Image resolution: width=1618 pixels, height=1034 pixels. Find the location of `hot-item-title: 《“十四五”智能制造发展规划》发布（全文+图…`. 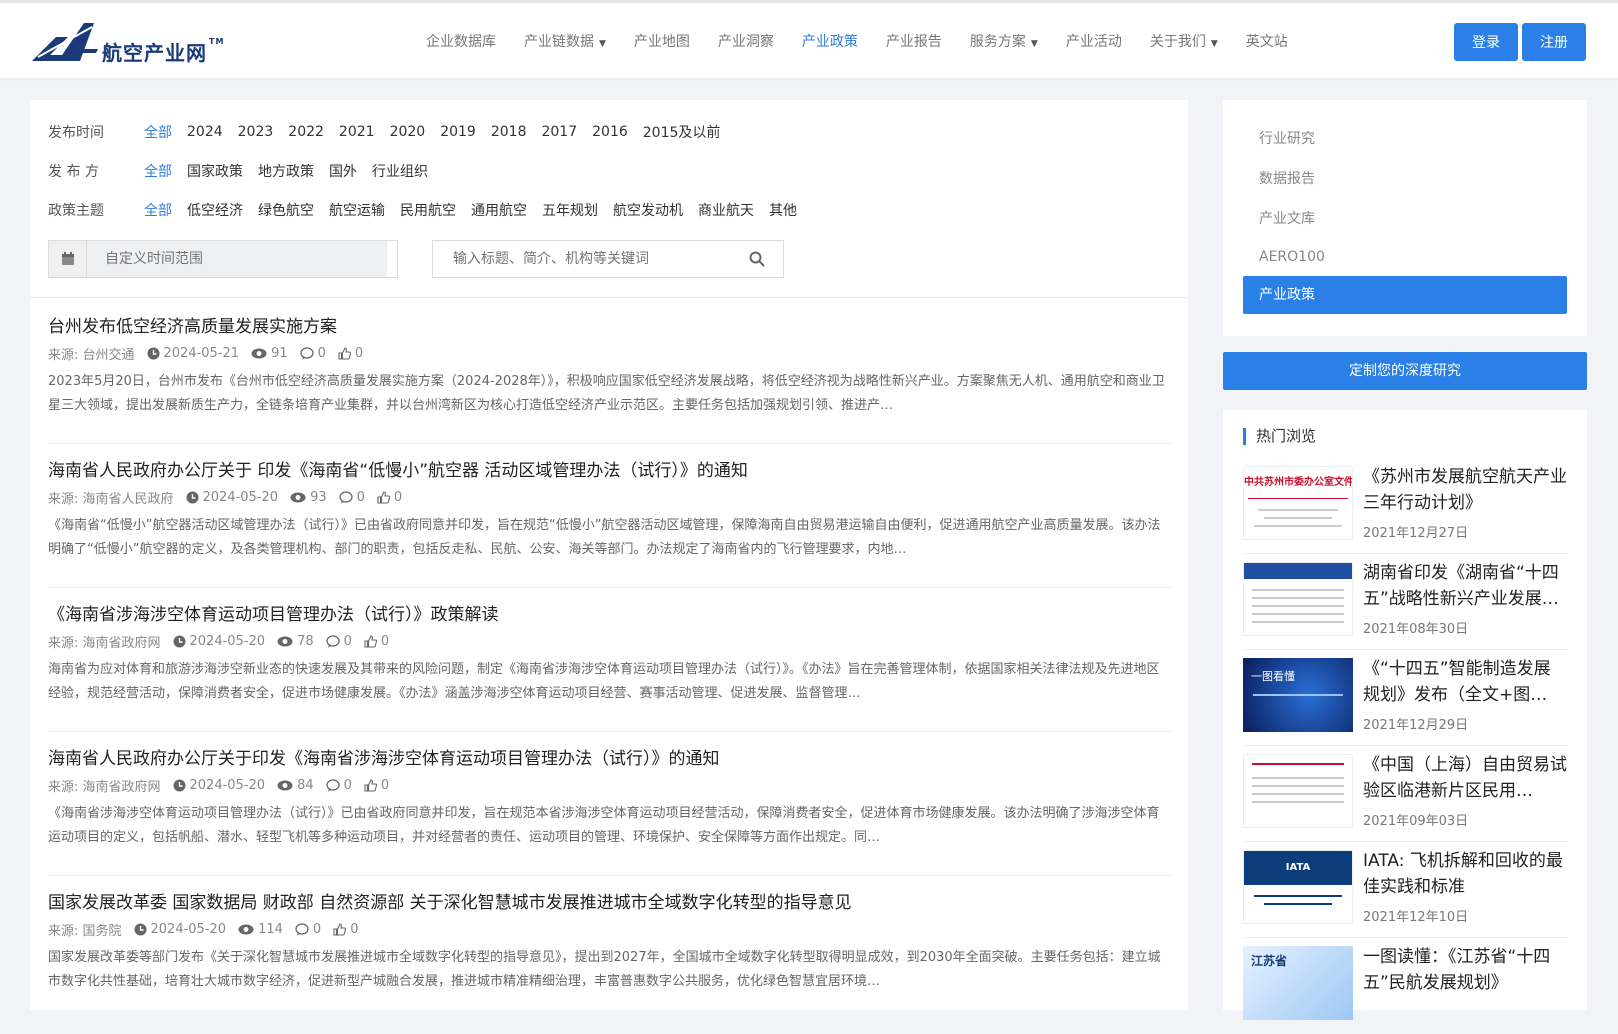

hot-item-title: 《“十四五”智能制造发展规划》发布（全文+图… is located at coordinates (1465, 682).